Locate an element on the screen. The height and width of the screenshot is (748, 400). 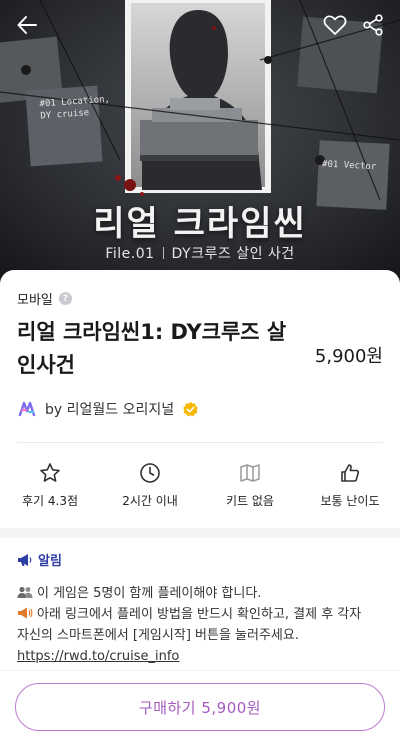
notice-line3: 자신의 스마트폰에서 [게임시작] 버튼을 눌러주세요. is located at coordinates (158, 635).